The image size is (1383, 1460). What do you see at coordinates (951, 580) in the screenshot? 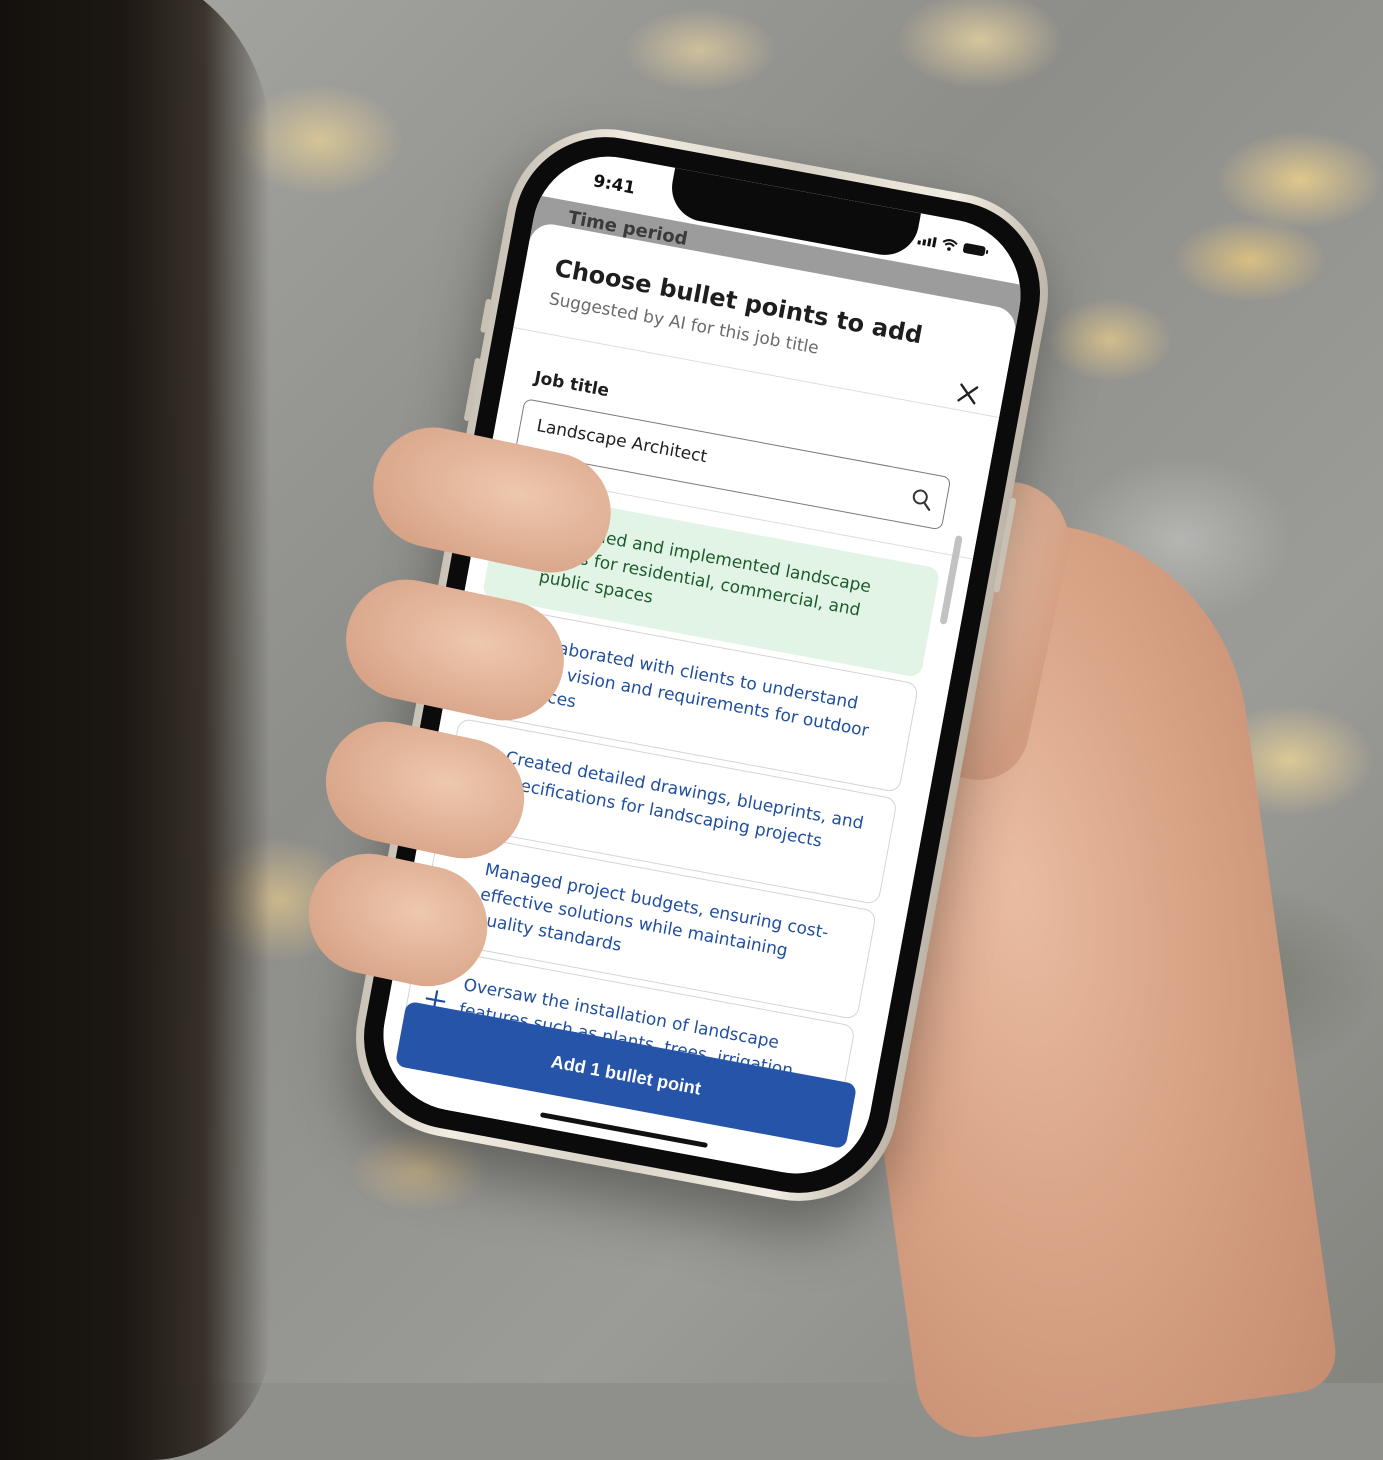
I see `scrollbar` at bounding box center [951, 580].